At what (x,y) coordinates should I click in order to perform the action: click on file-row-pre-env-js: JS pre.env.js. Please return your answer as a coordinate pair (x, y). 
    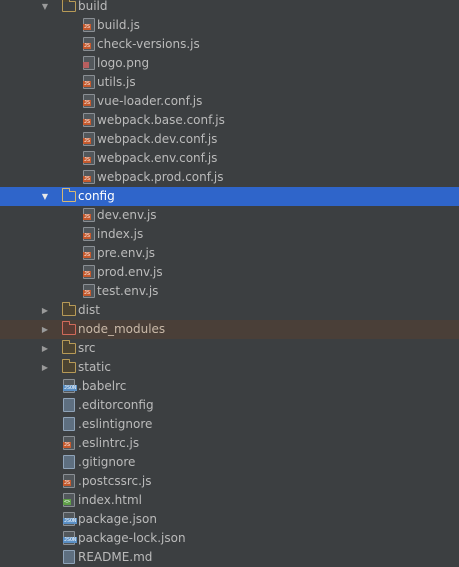
    Looking at the image, I should click on (229, 253).